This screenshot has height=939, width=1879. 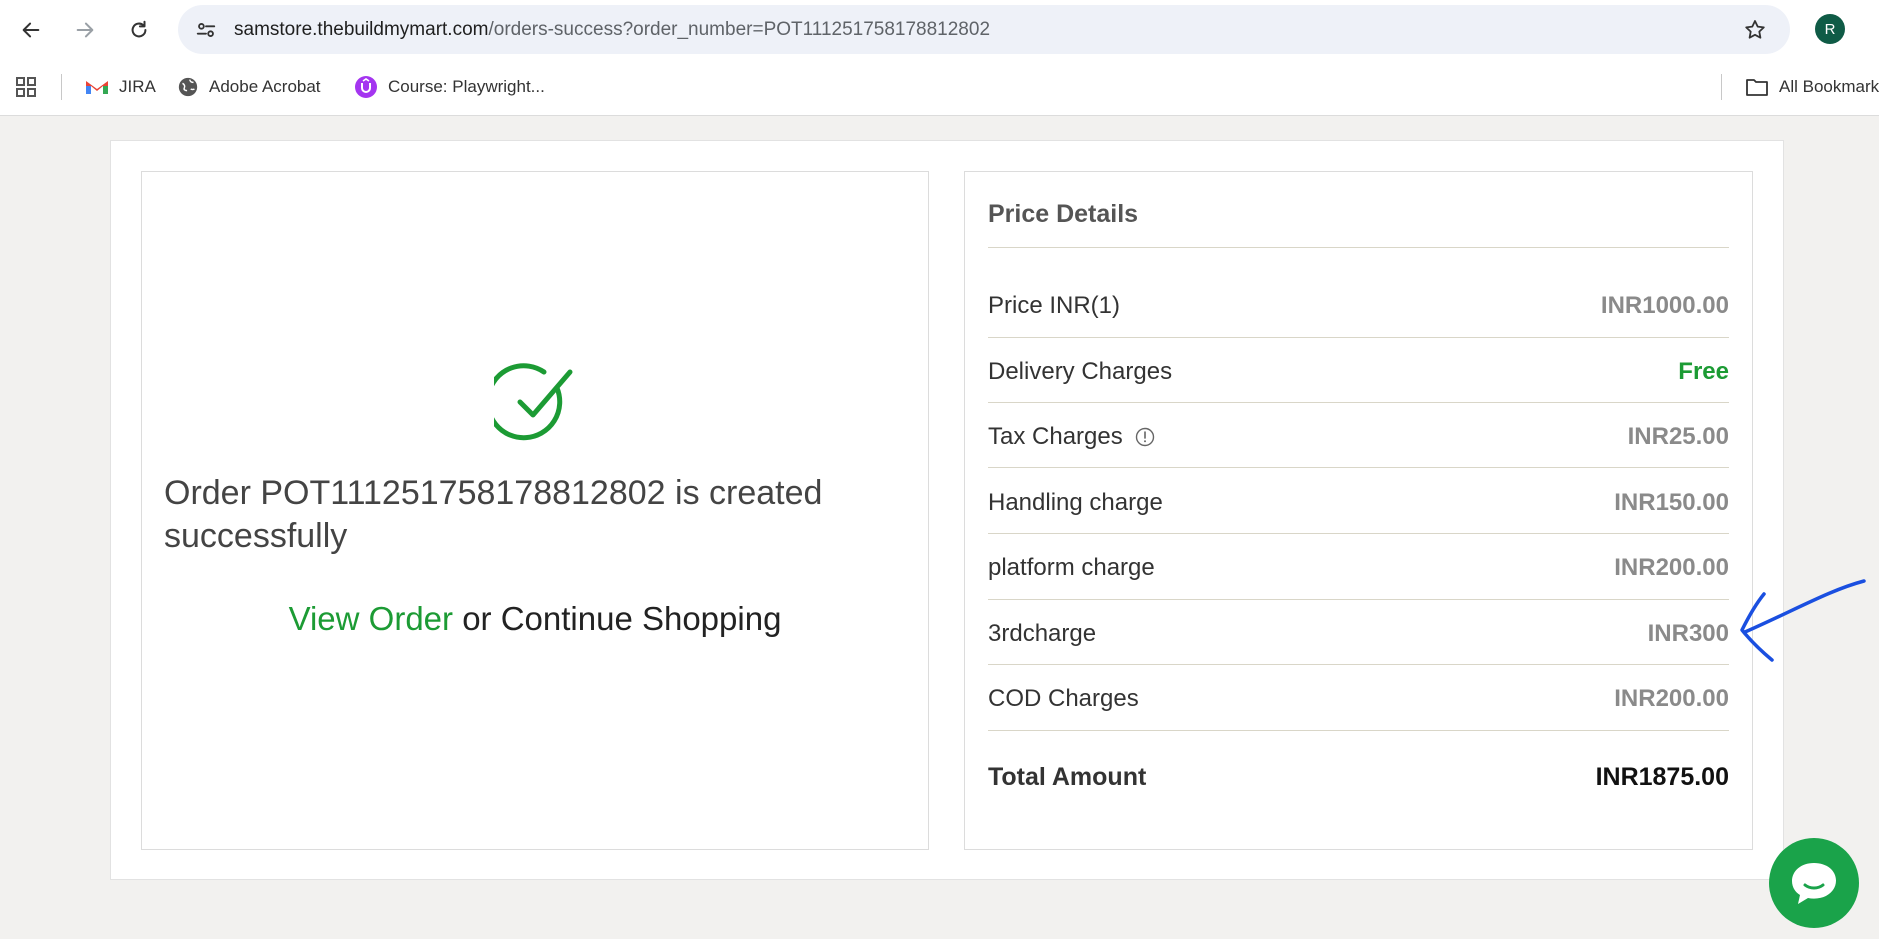 What do you see at coordinates (1688, 633) in the screenshot?
I see `price-row-value: INR300` at bounding box center [1688, 633].